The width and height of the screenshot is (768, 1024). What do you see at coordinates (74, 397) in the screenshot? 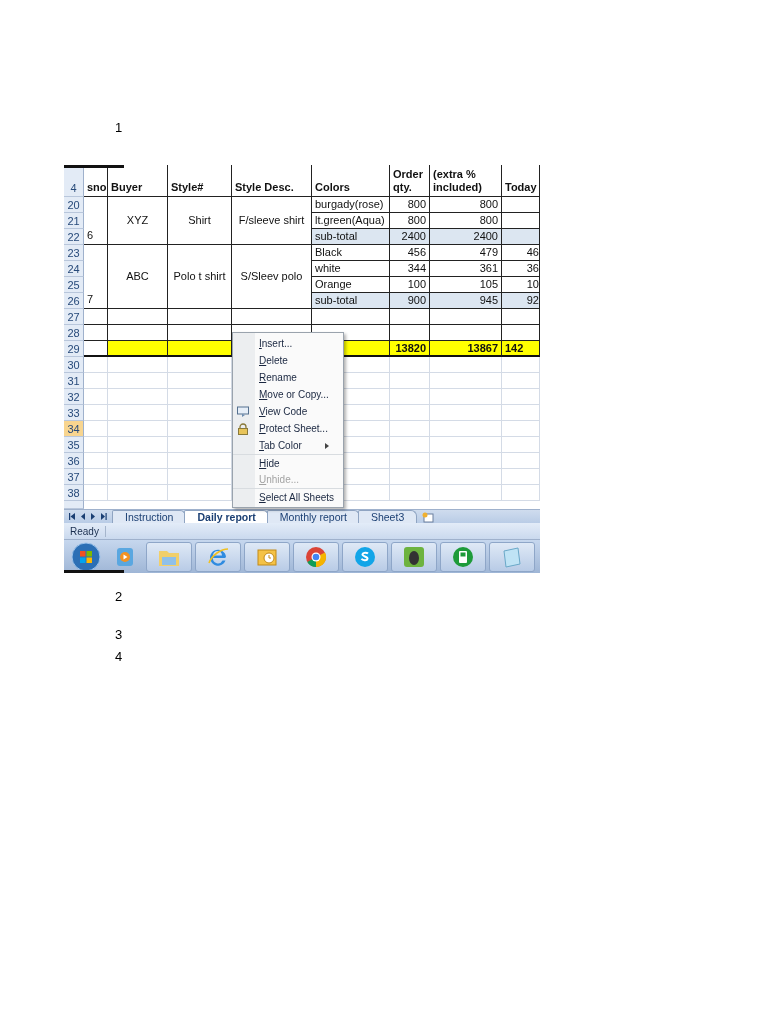
I see `row-number: 32` at bounding box center [74, 397].